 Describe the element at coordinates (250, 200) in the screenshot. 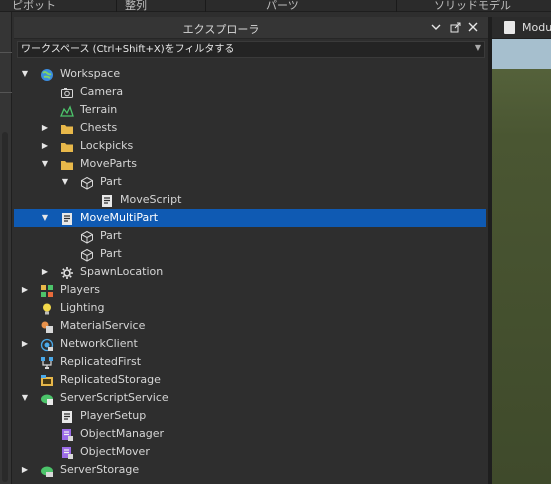

I see `tree-item-movescript: MoveScript` at that location.